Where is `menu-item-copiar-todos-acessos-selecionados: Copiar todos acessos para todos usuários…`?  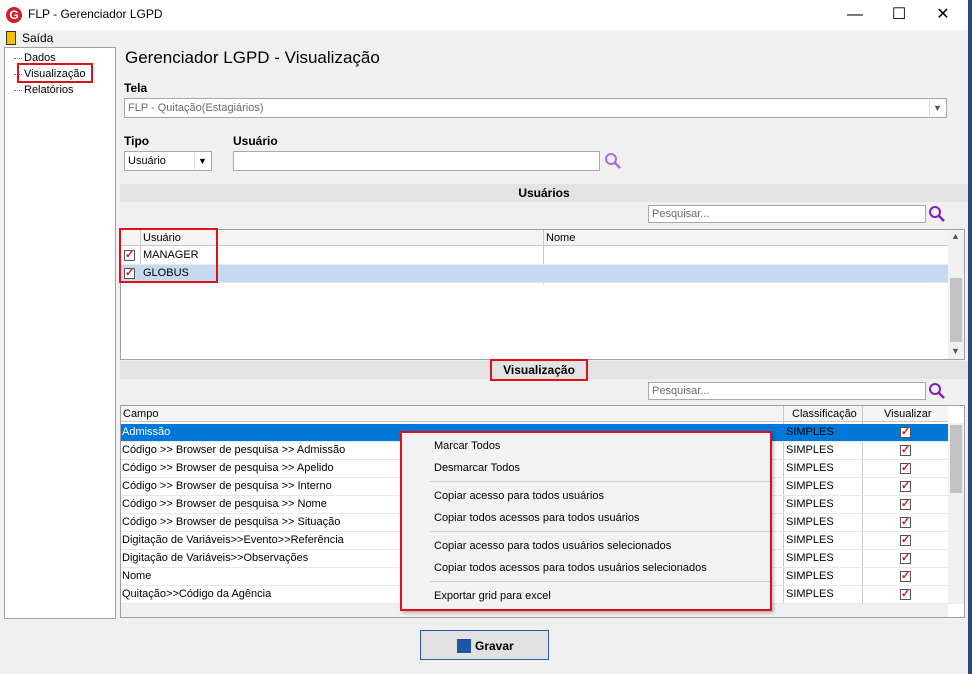 menu-item-copiar-todos-acessos-selecionados: Copiar todos acessos para todos usuários… is located at coordinates (570, 568).